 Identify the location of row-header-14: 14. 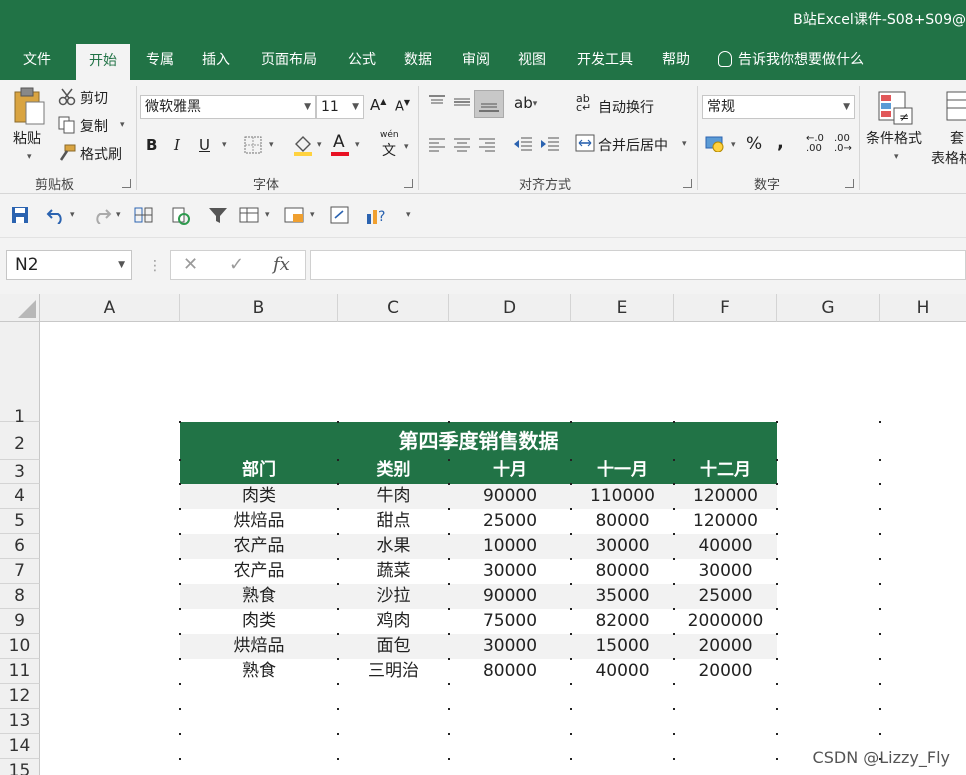
(20, 746).